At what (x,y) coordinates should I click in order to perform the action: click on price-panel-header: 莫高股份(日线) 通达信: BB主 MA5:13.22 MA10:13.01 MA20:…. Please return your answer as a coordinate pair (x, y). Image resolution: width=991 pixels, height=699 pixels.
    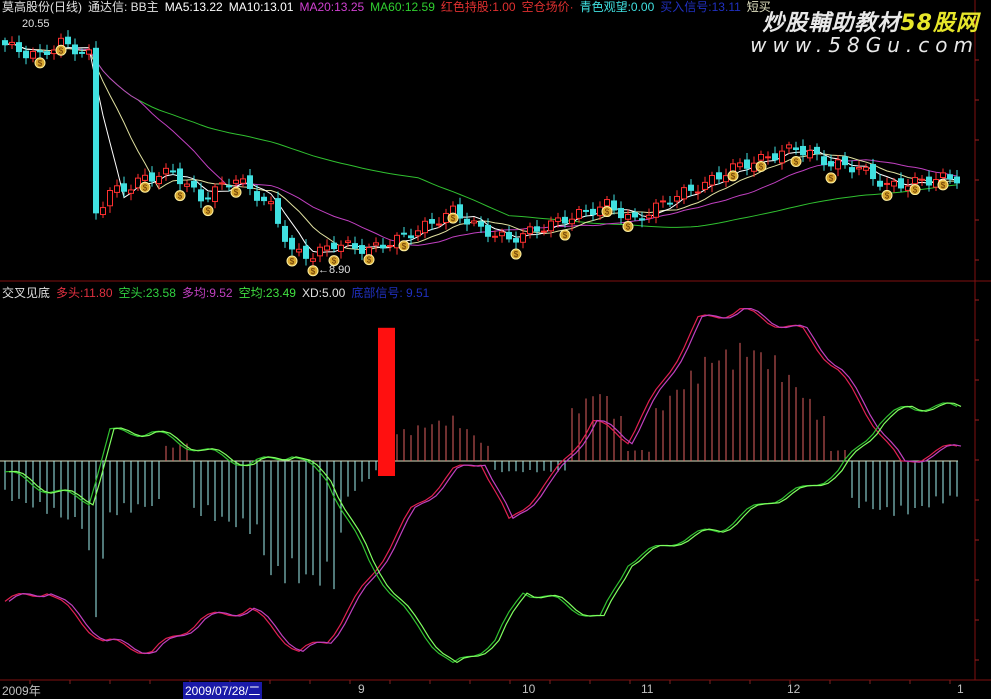
    Looking at the image, I should click on (392, 7).